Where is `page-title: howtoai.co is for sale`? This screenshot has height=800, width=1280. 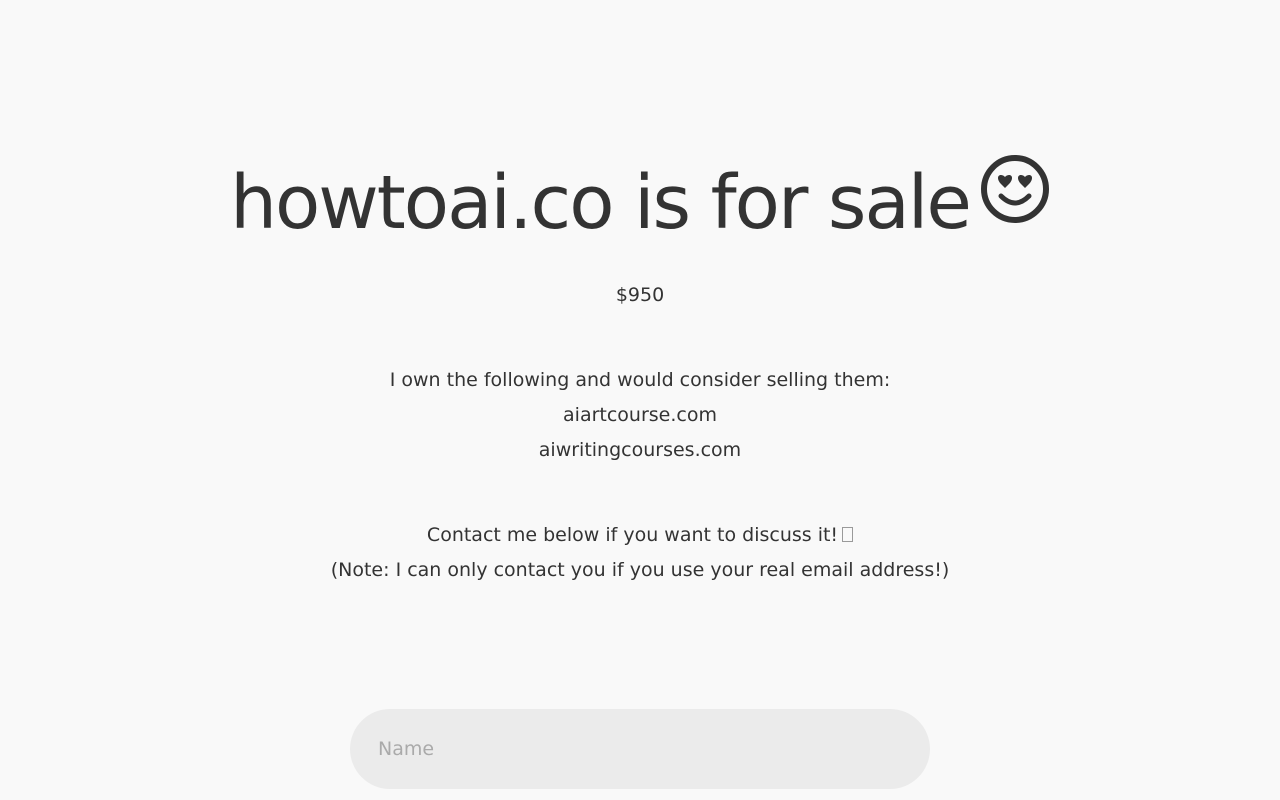
page-title: howtoai.co is for sale is located at coordinates (640, 203).